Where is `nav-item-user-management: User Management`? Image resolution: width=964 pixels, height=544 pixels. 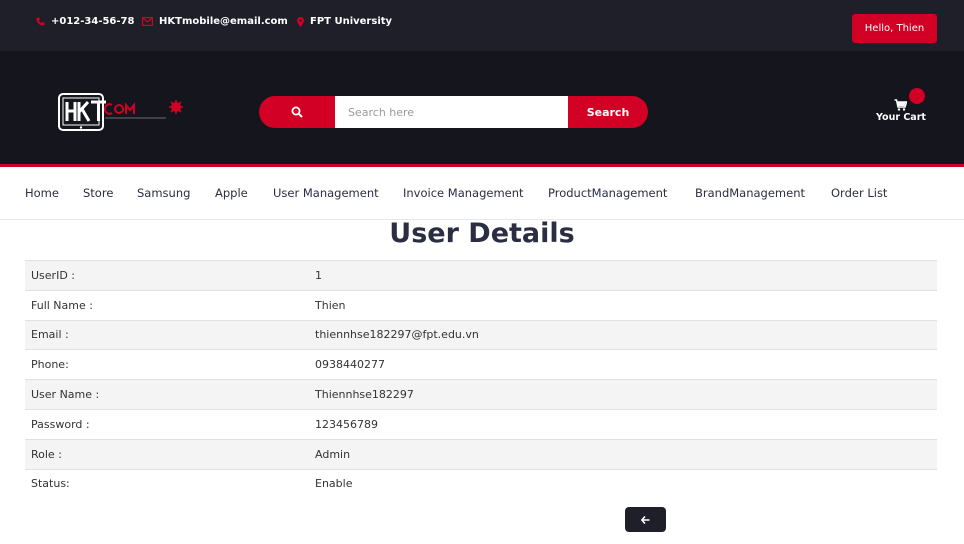 nav-item-user-management: User Management is located at coordinates (326, 193).